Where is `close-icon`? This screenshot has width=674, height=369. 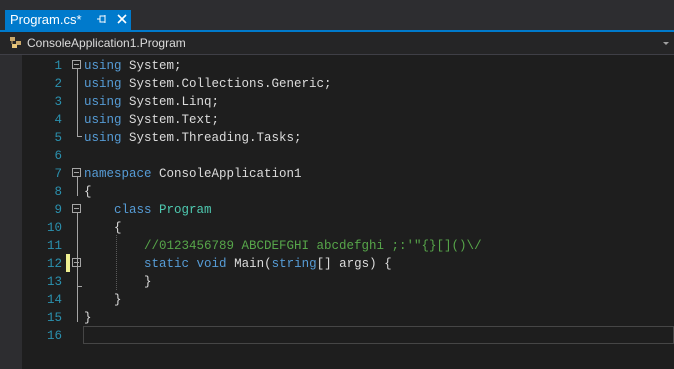
close-icon is located at coordinates (122, 20).